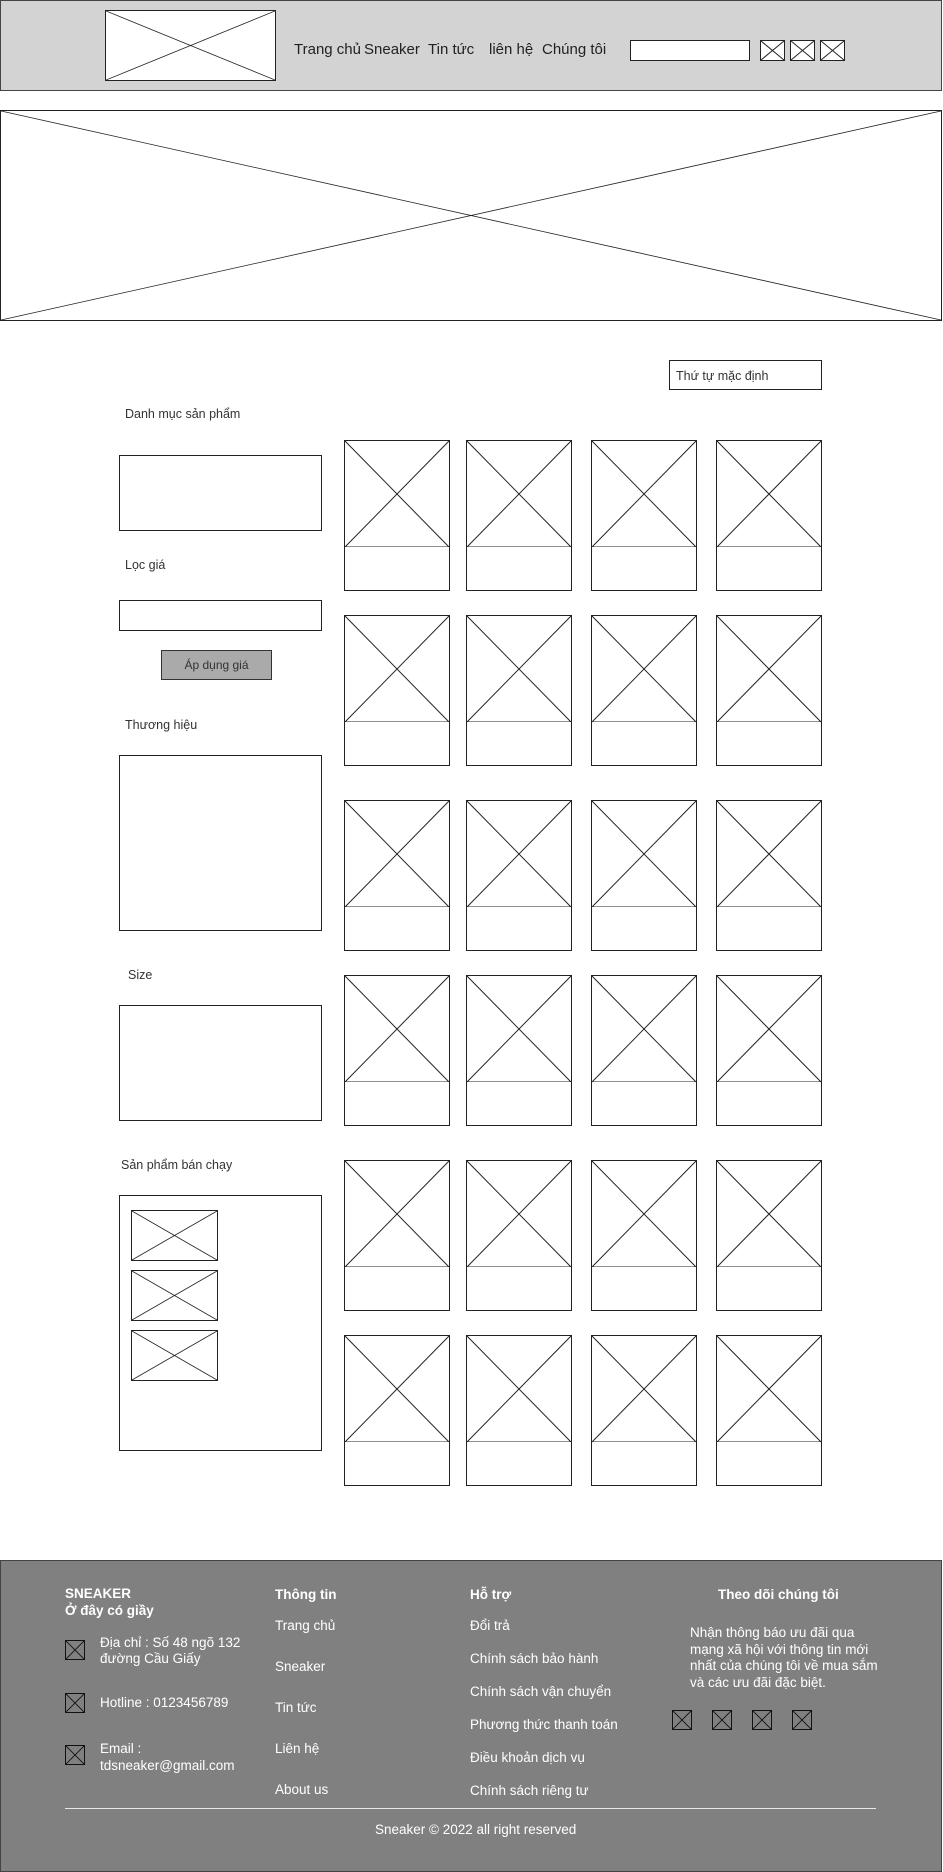 The height and width of the screenshot is (1872, 943). Describe the element at coordinates (167, 1765) in the screenshot. I see `footer-email: tdsneaker@gmail.com` at that location.